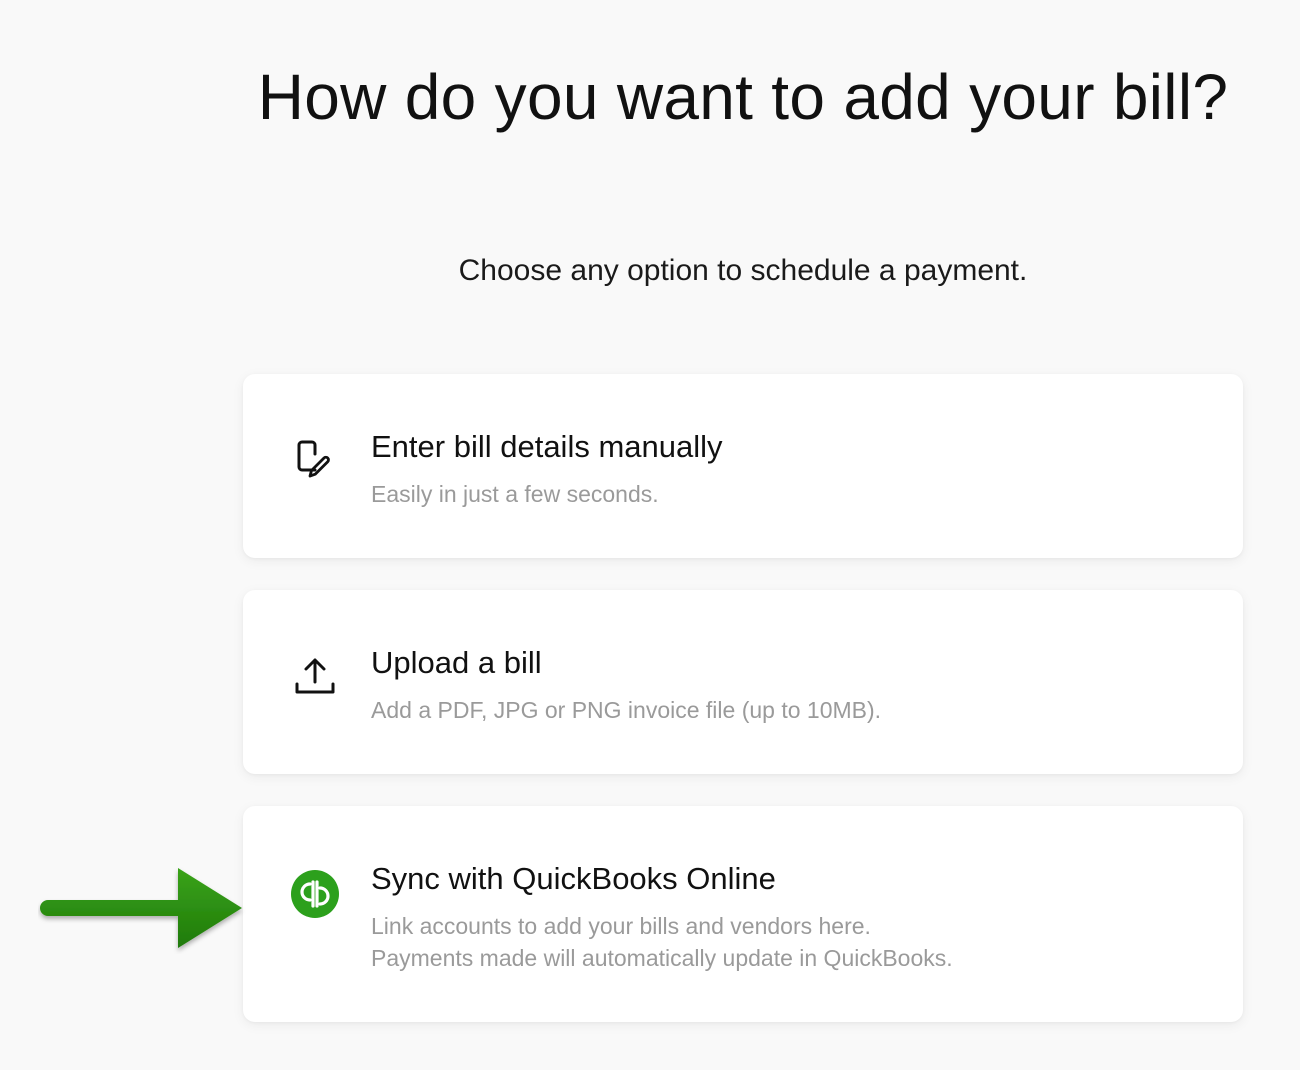 Image resolution: width=1300 pixels, height=1070 pixels. What do you see at coordinates (144, 908) in the screenshot?
I see `arrow-right-icon` at bounding box center [144, 908].